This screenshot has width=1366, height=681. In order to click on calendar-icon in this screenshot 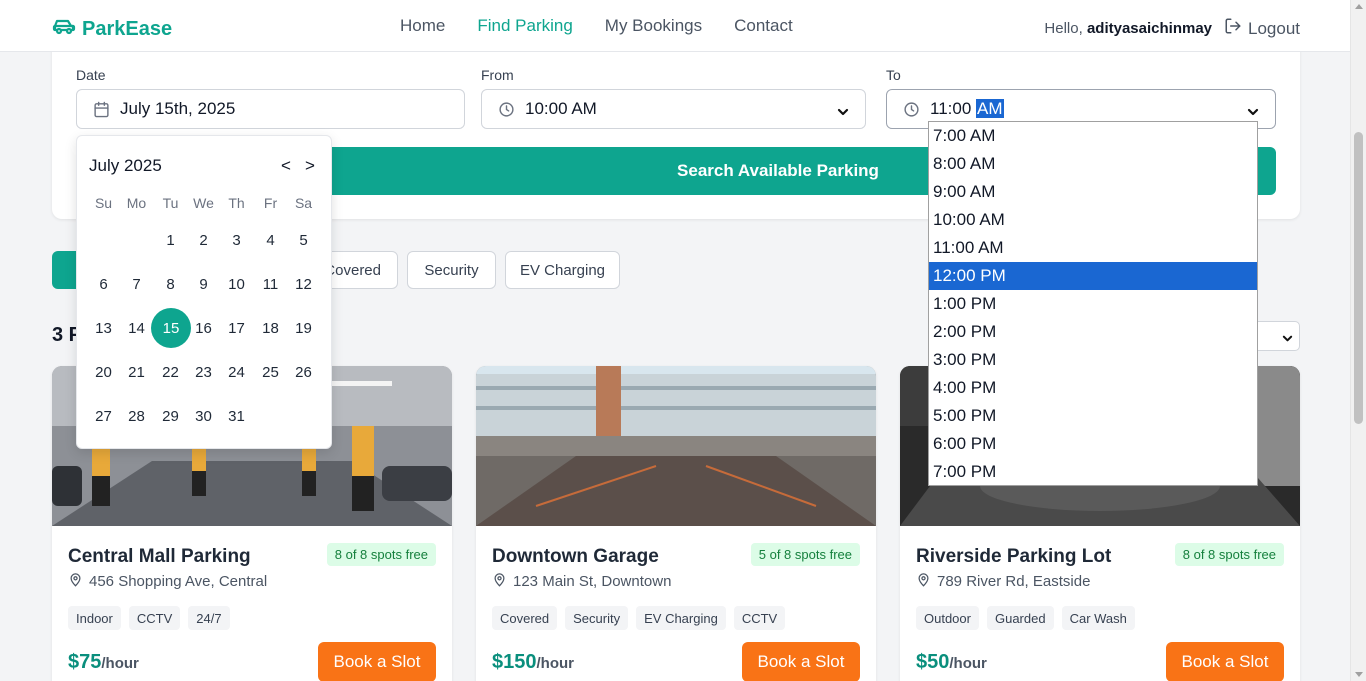, I will do `click(101, 109)`.